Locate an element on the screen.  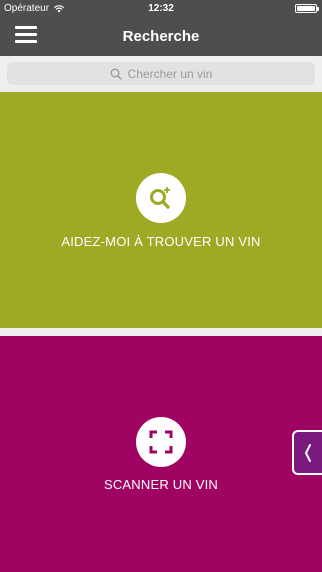
search-plus-icon is located at coordinates (160, 198).